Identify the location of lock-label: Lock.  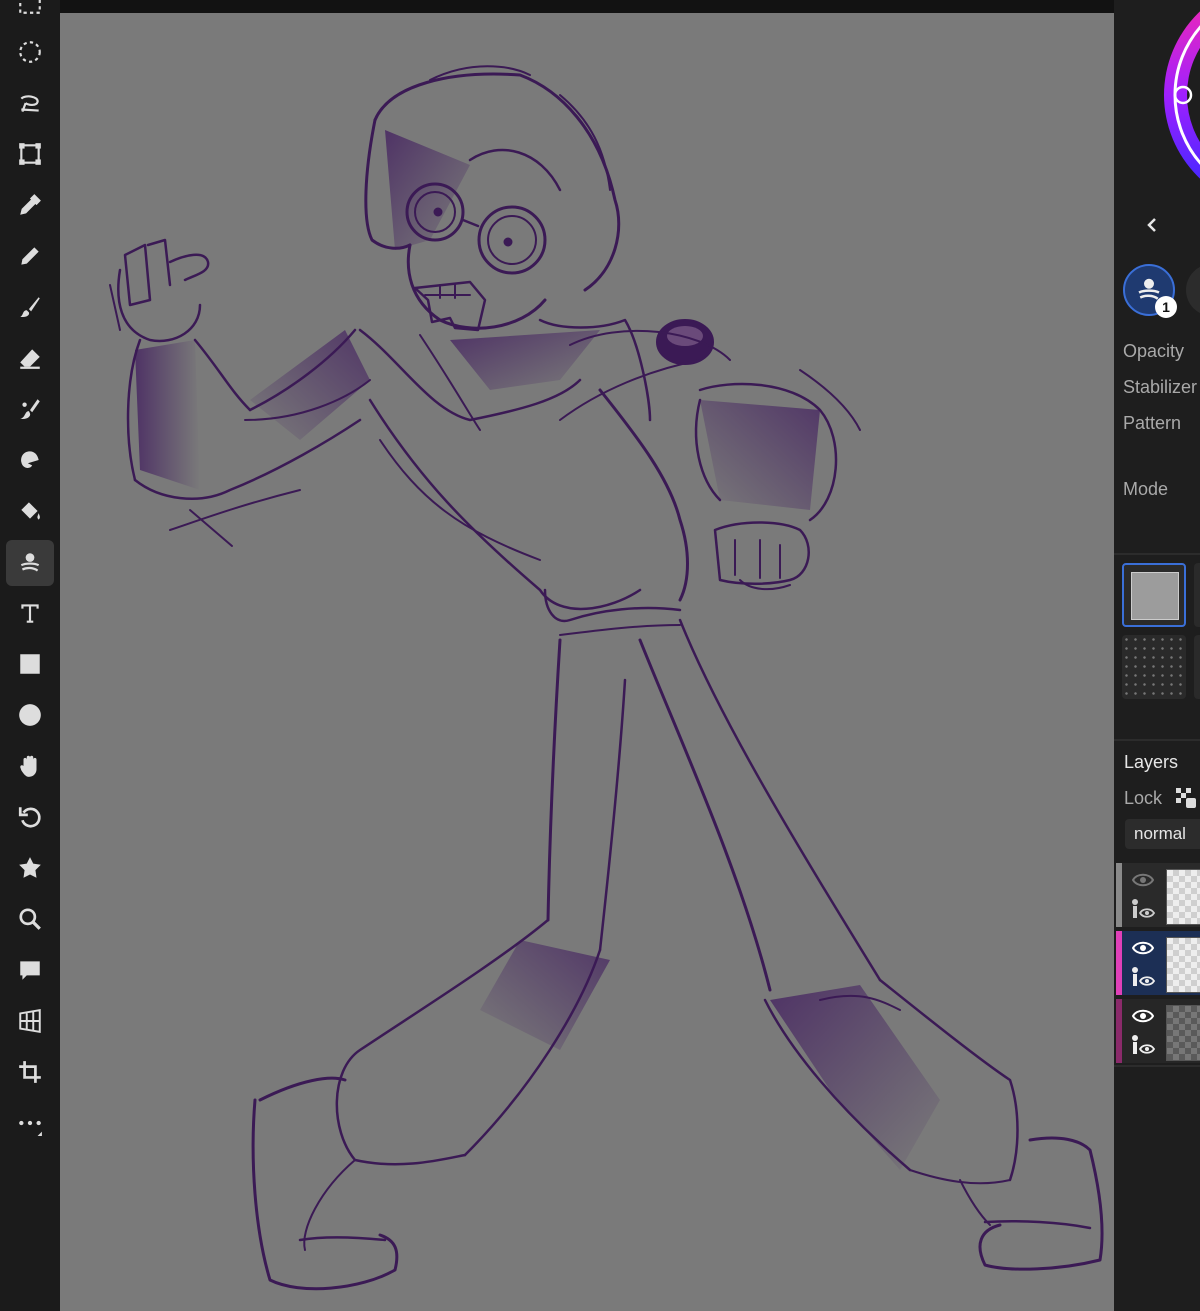
(1143, 798).